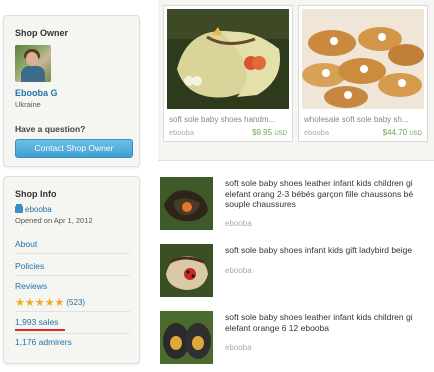 This screenshot has width=434, height=372. Describe the element at coordinates (26, 244) in the screenshot. I see `about-link: About` at that location.